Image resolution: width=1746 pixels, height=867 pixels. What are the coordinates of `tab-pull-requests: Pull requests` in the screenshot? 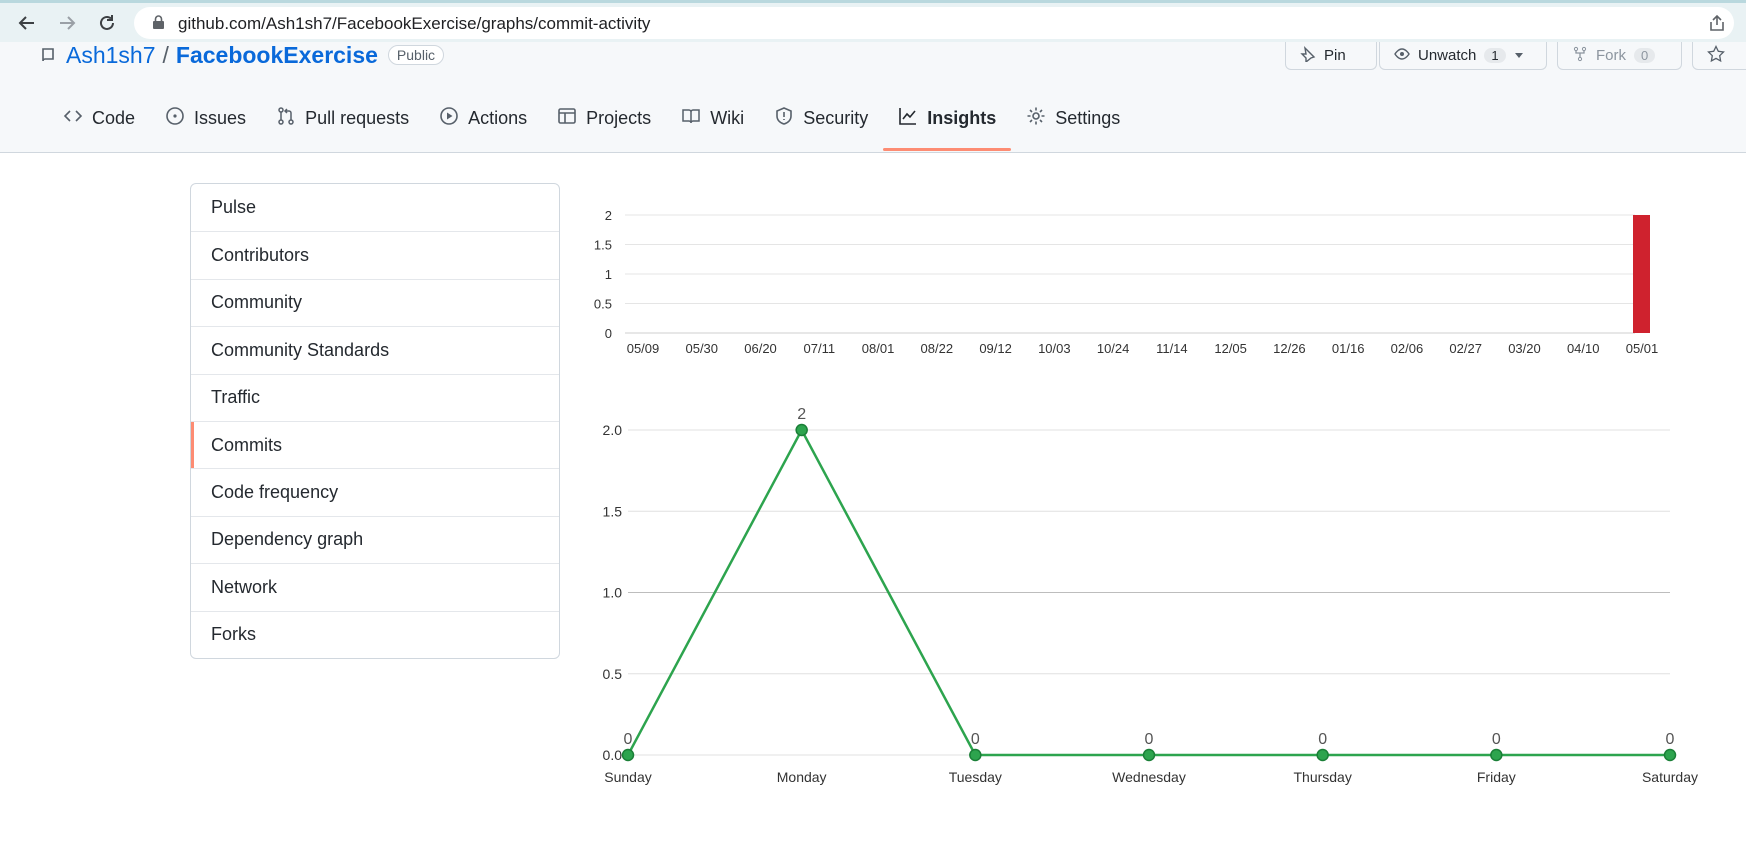 It's located at (342, 118).